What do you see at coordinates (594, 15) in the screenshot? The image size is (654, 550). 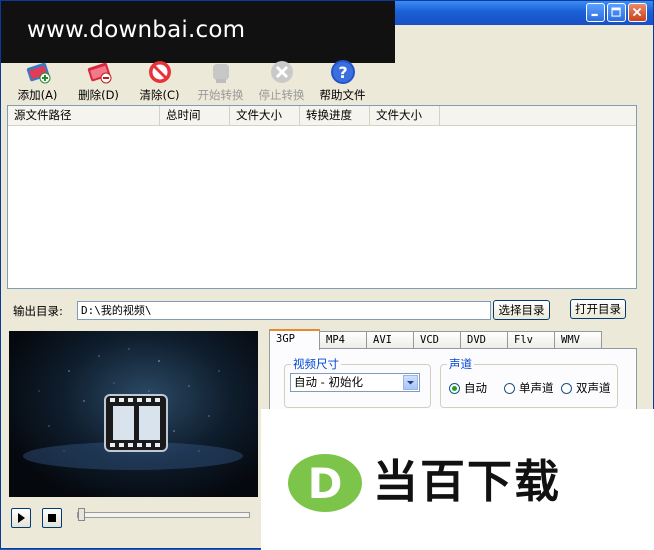 I see `minimize-icon` at bounding box center [594, 15].